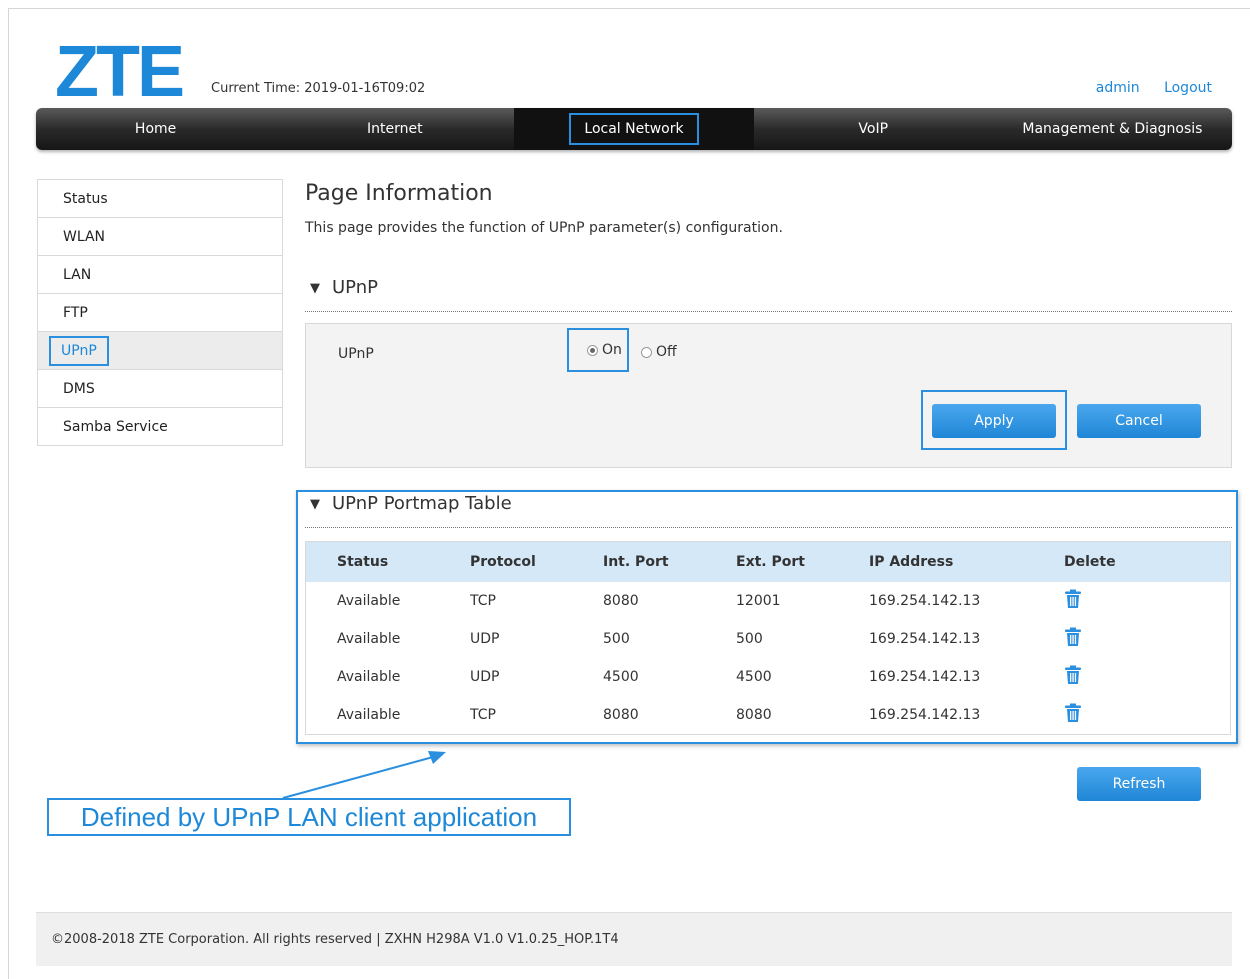 This screenshot has height=979, width=1250. I want to click on nav-label: Local Network, so click(634, 129).